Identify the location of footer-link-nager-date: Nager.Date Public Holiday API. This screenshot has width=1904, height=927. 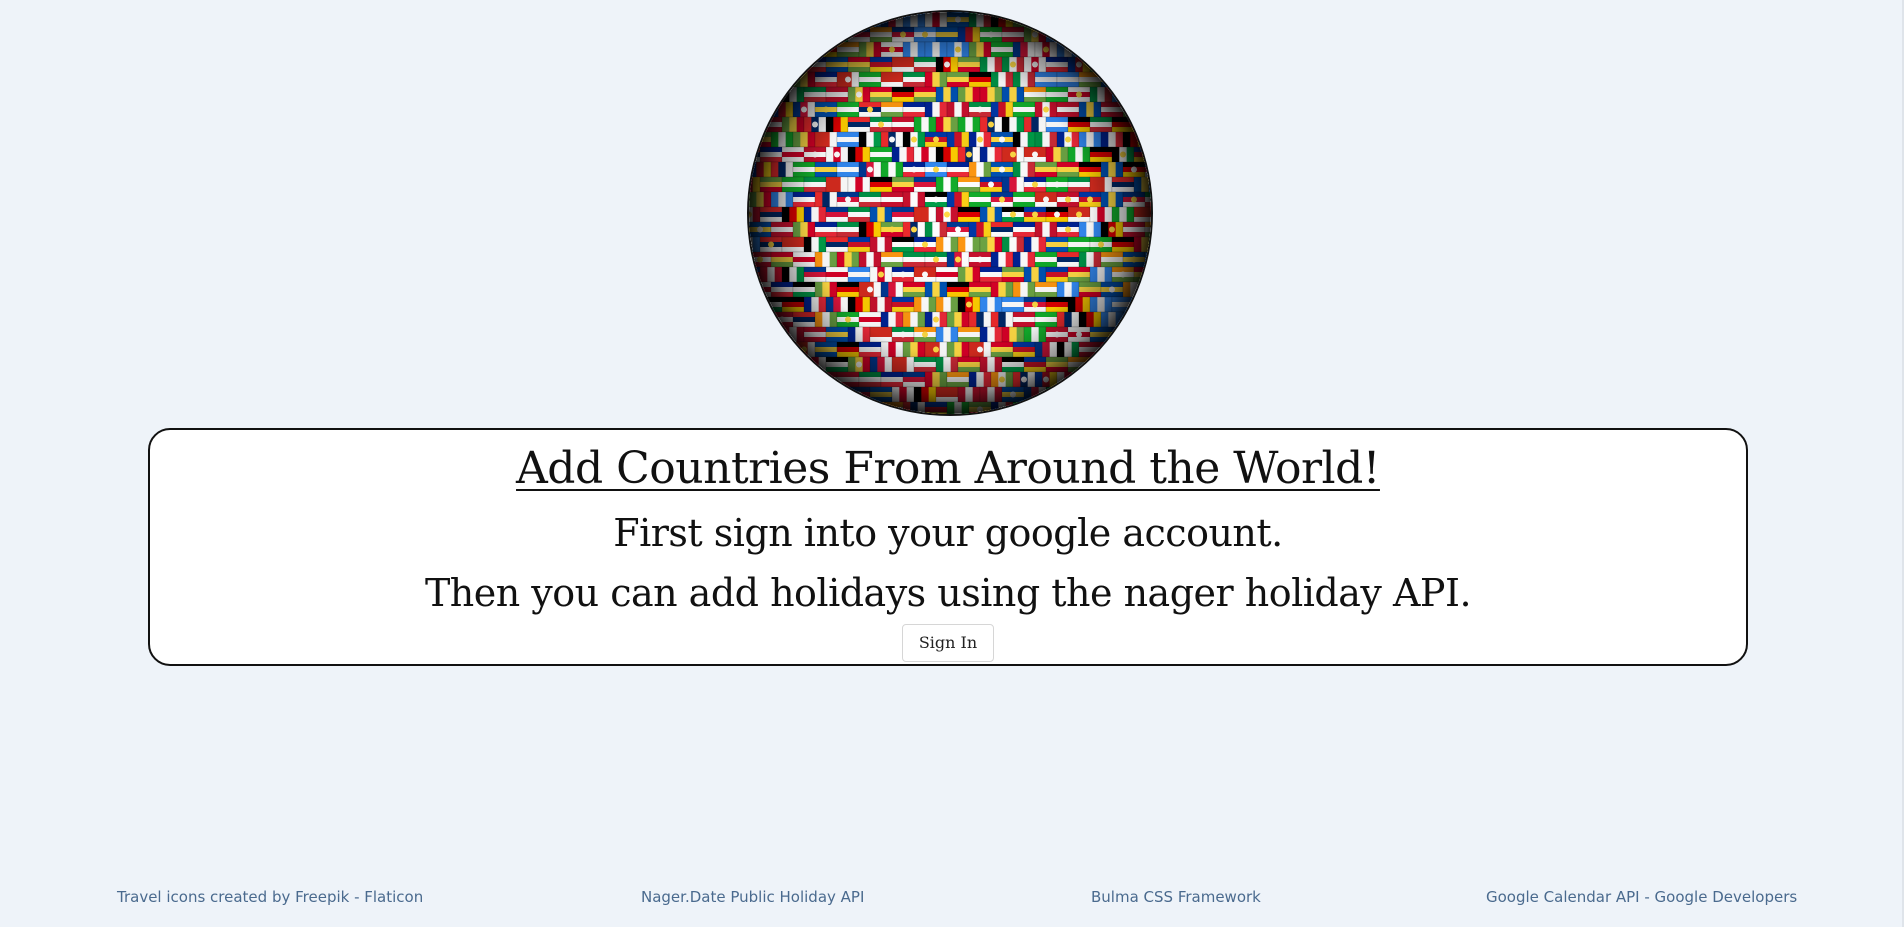
(752, 897).